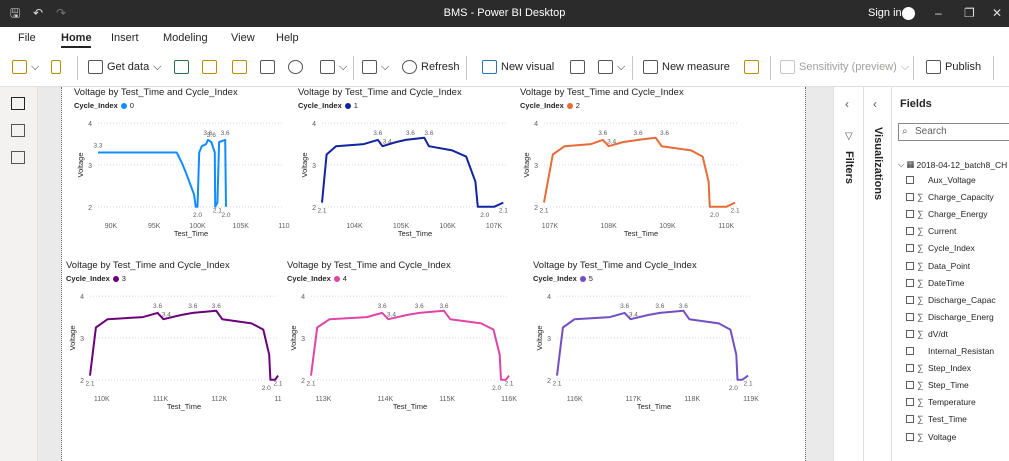 This screenshot has height=461, width=1009. I want to click on paste-button: ⌵, so click(25, 67).